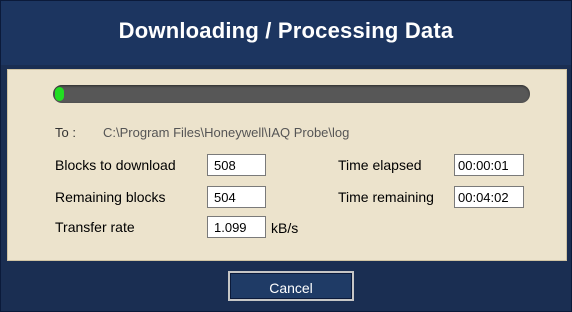 This screenshot has width=572, height=312. I want to click on cancel-button: Cancel, so click(291, 286).